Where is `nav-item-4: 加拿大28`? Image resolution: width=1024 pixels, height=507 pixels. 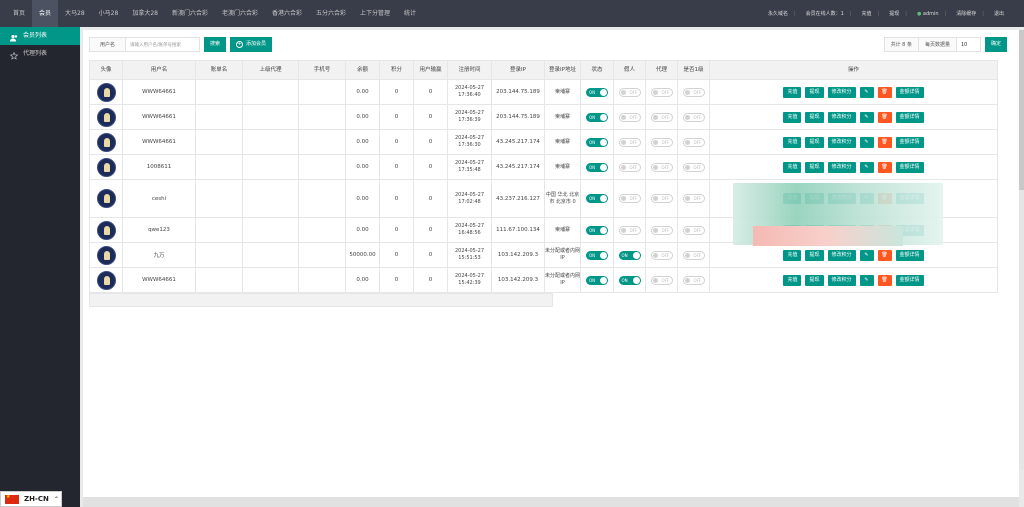 nav-item-4: 加拿大28 is located at coordinates (145, 13).